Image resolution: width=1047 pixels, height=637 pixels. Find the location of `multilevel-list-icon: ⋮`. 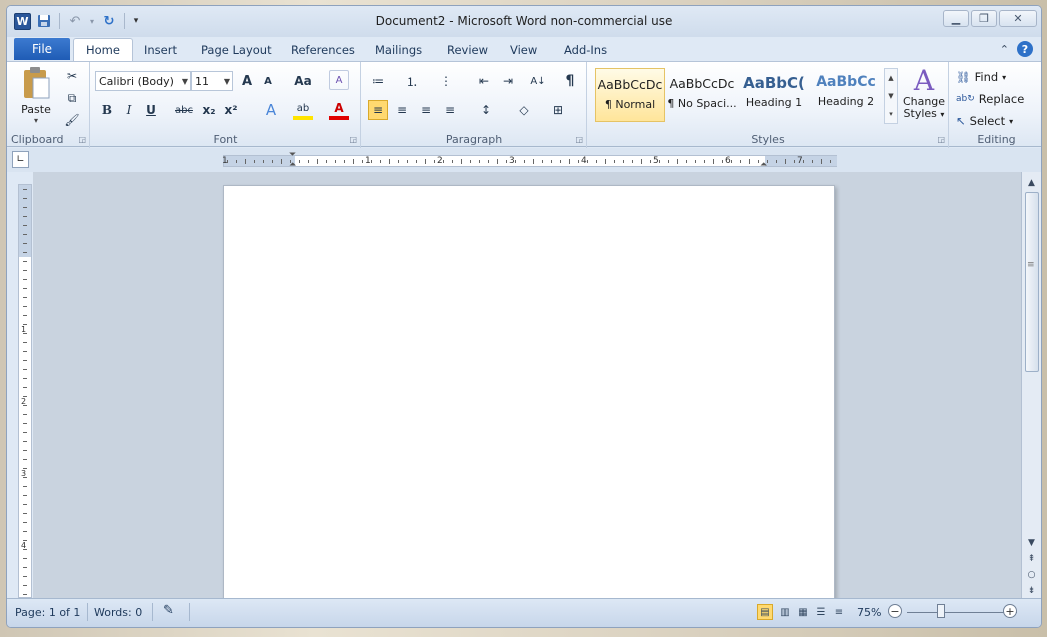

multilevel-list-icon: ⋮ is located at coordinates (446, 81).